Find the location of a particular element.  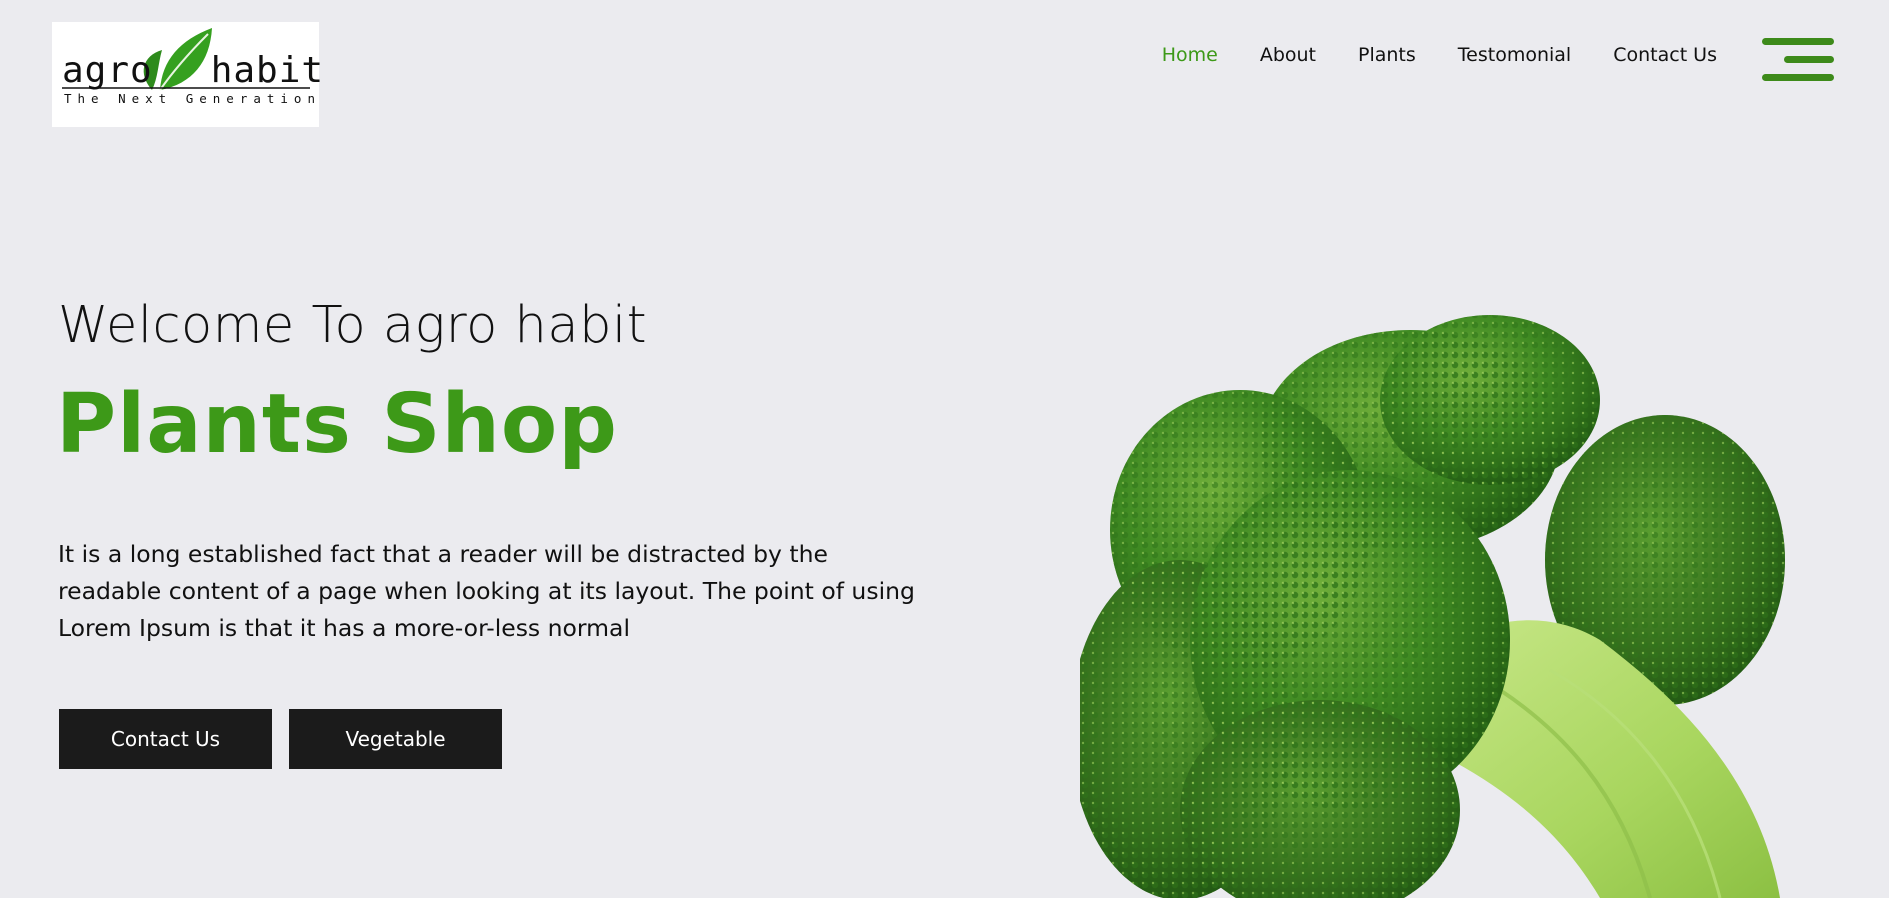

nav-testimonial: Testomonial is located at coordinates (1514, 55).